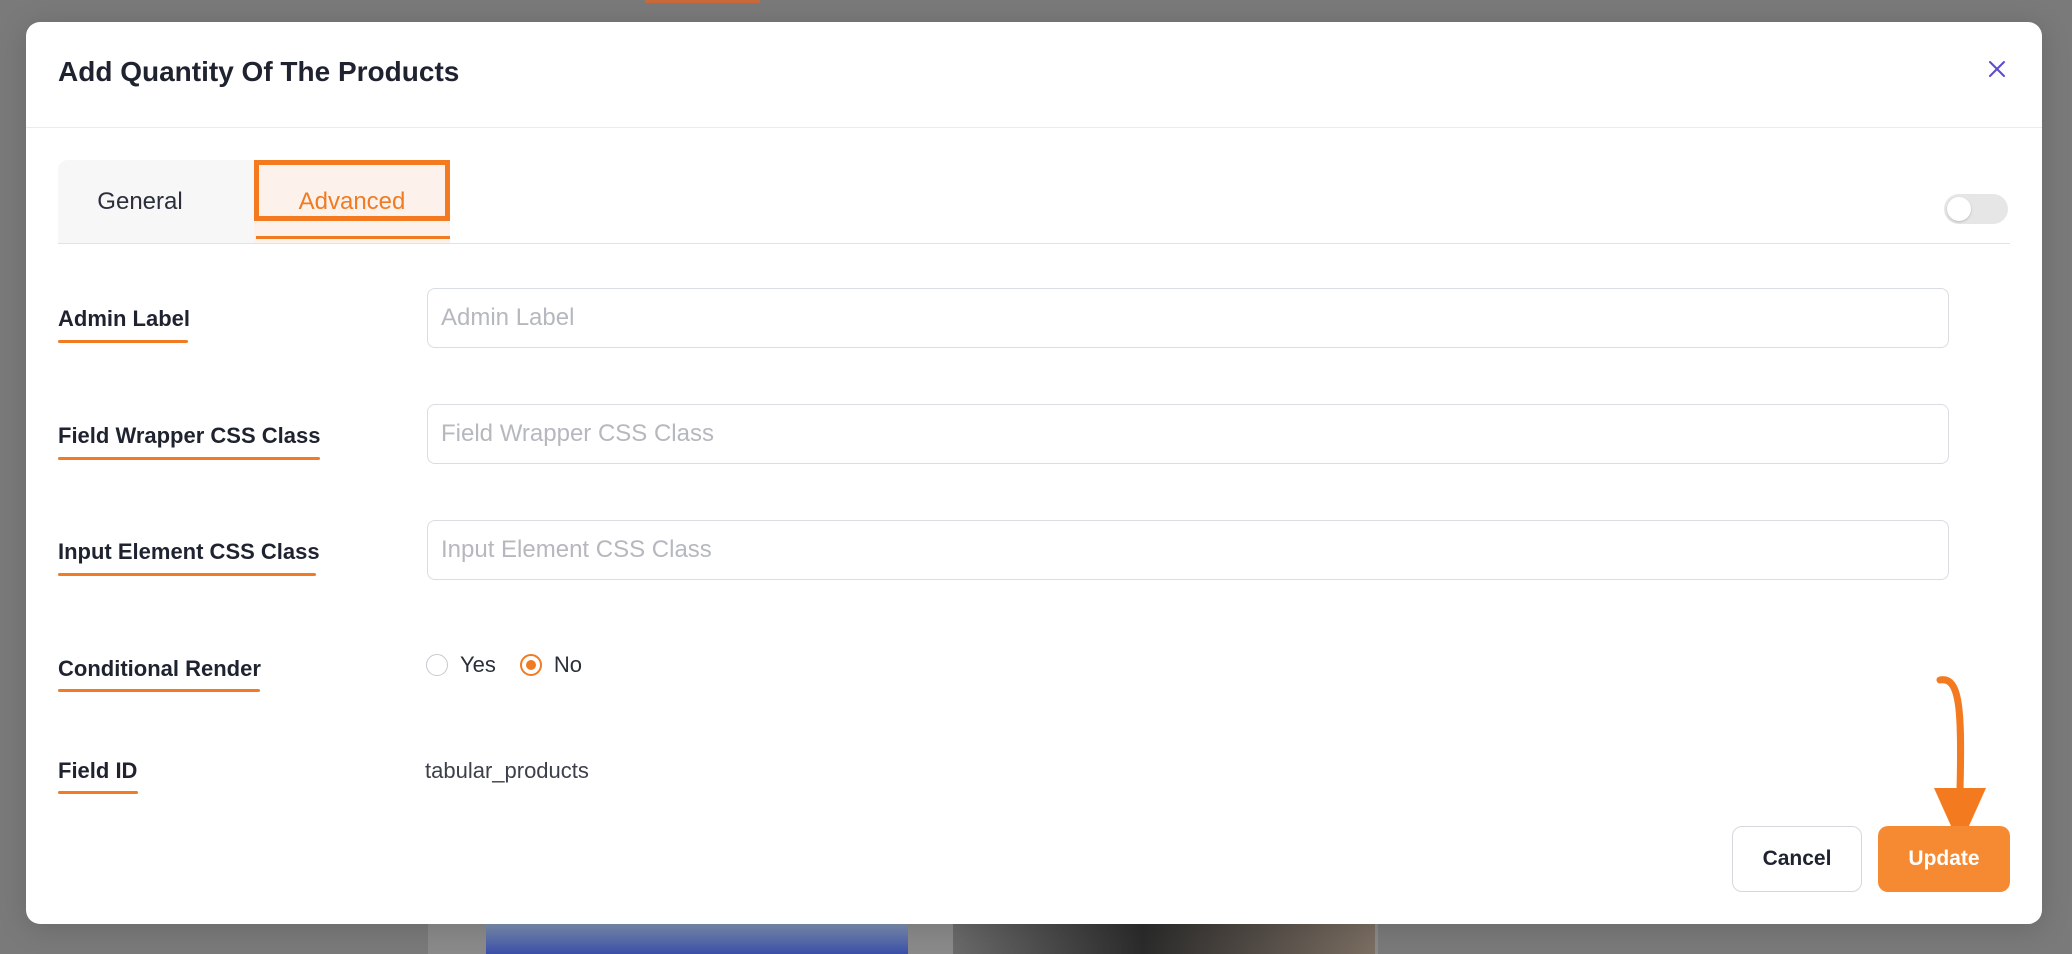 The height and width of the screenshot is (954, 2072). Describe the element at coordinates (1034, 75) in the screenshot. I see `modal-header: Add Quantity Of The Products` at that location.